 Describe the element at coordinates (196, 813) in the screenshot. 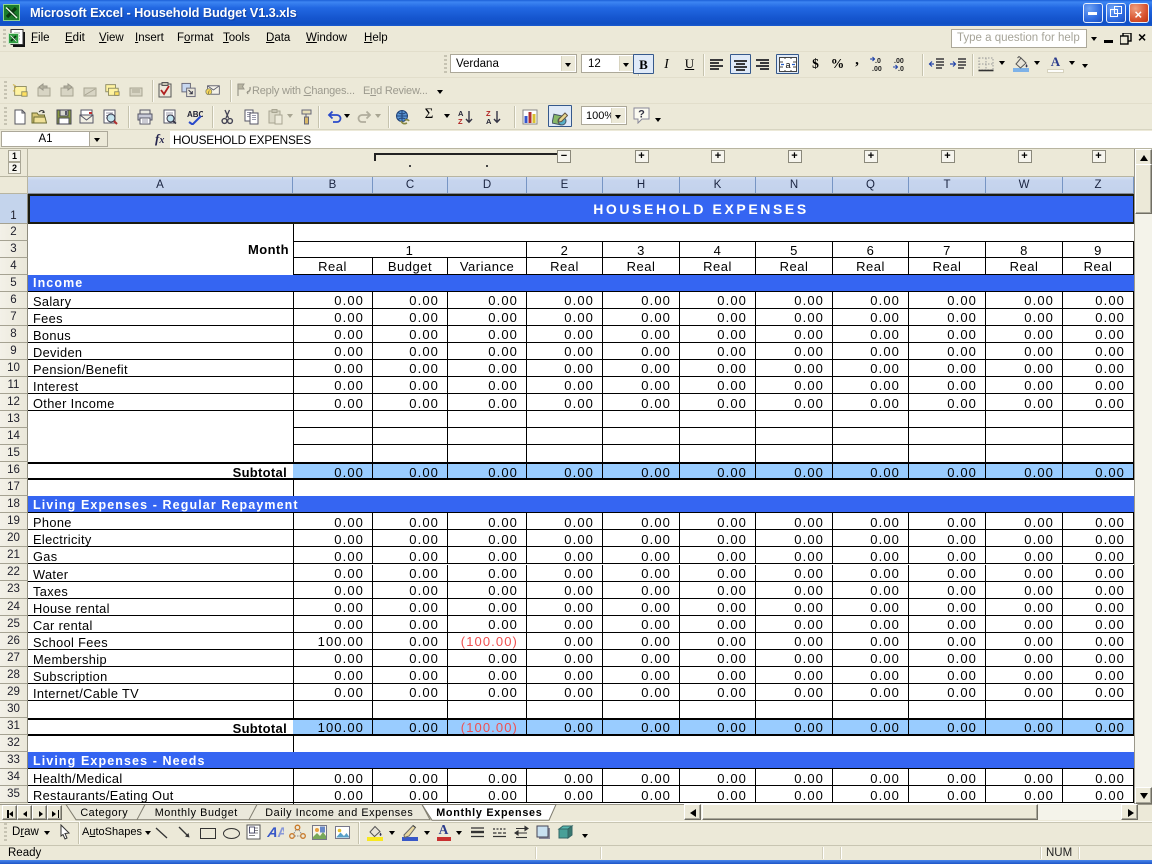

I see `svg-text: Monthly Budget` at that location.